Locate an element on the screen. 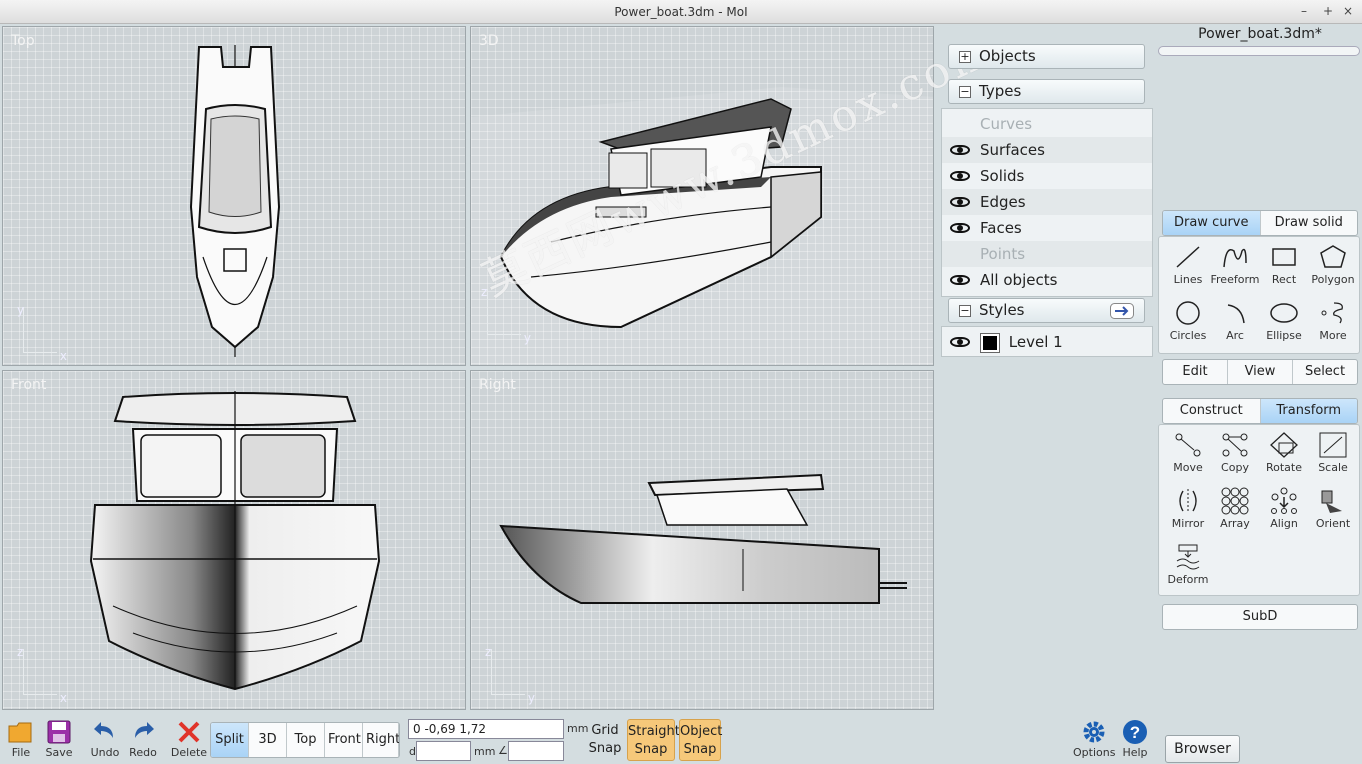  distance-input is located at coordinates (443, 751).